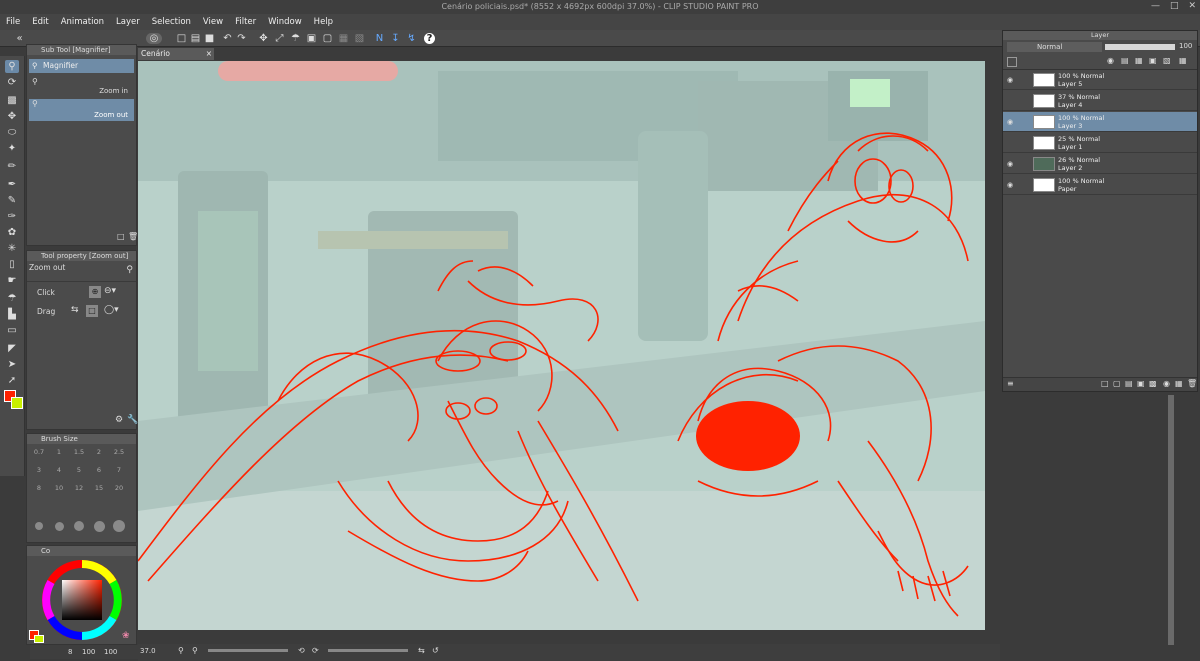 The height and width of the screenshot is (661, 1200). What do you see at coordinates (1141, 383) in the screenshot?
I see `transfer-down-icon: ▣` at bounding box center [1141, 383].